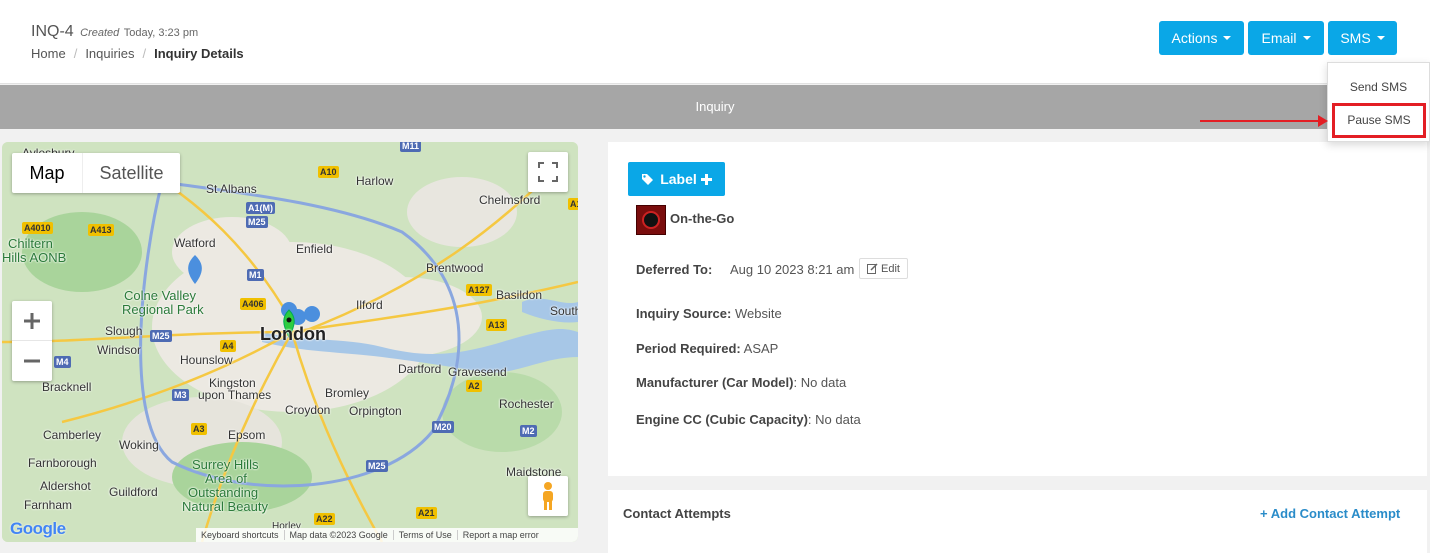  What do you see at coordinates (455, 268) in the screenshot?
I see `map-label: Brentwood` at bounding box center [455, 268].